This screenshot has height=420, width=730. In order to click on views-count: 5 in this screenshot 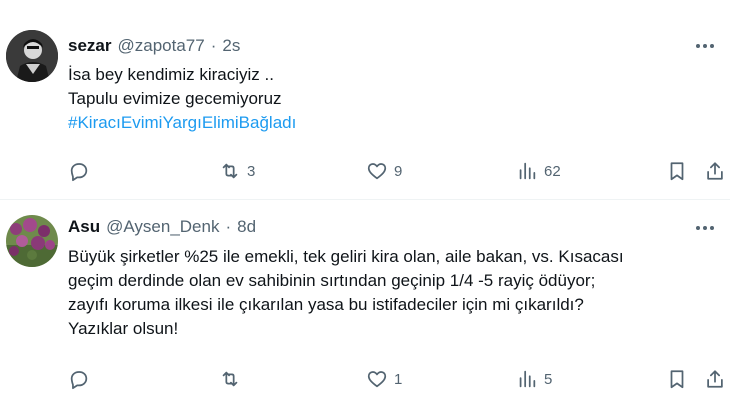, I will do `click(548, 379)`.